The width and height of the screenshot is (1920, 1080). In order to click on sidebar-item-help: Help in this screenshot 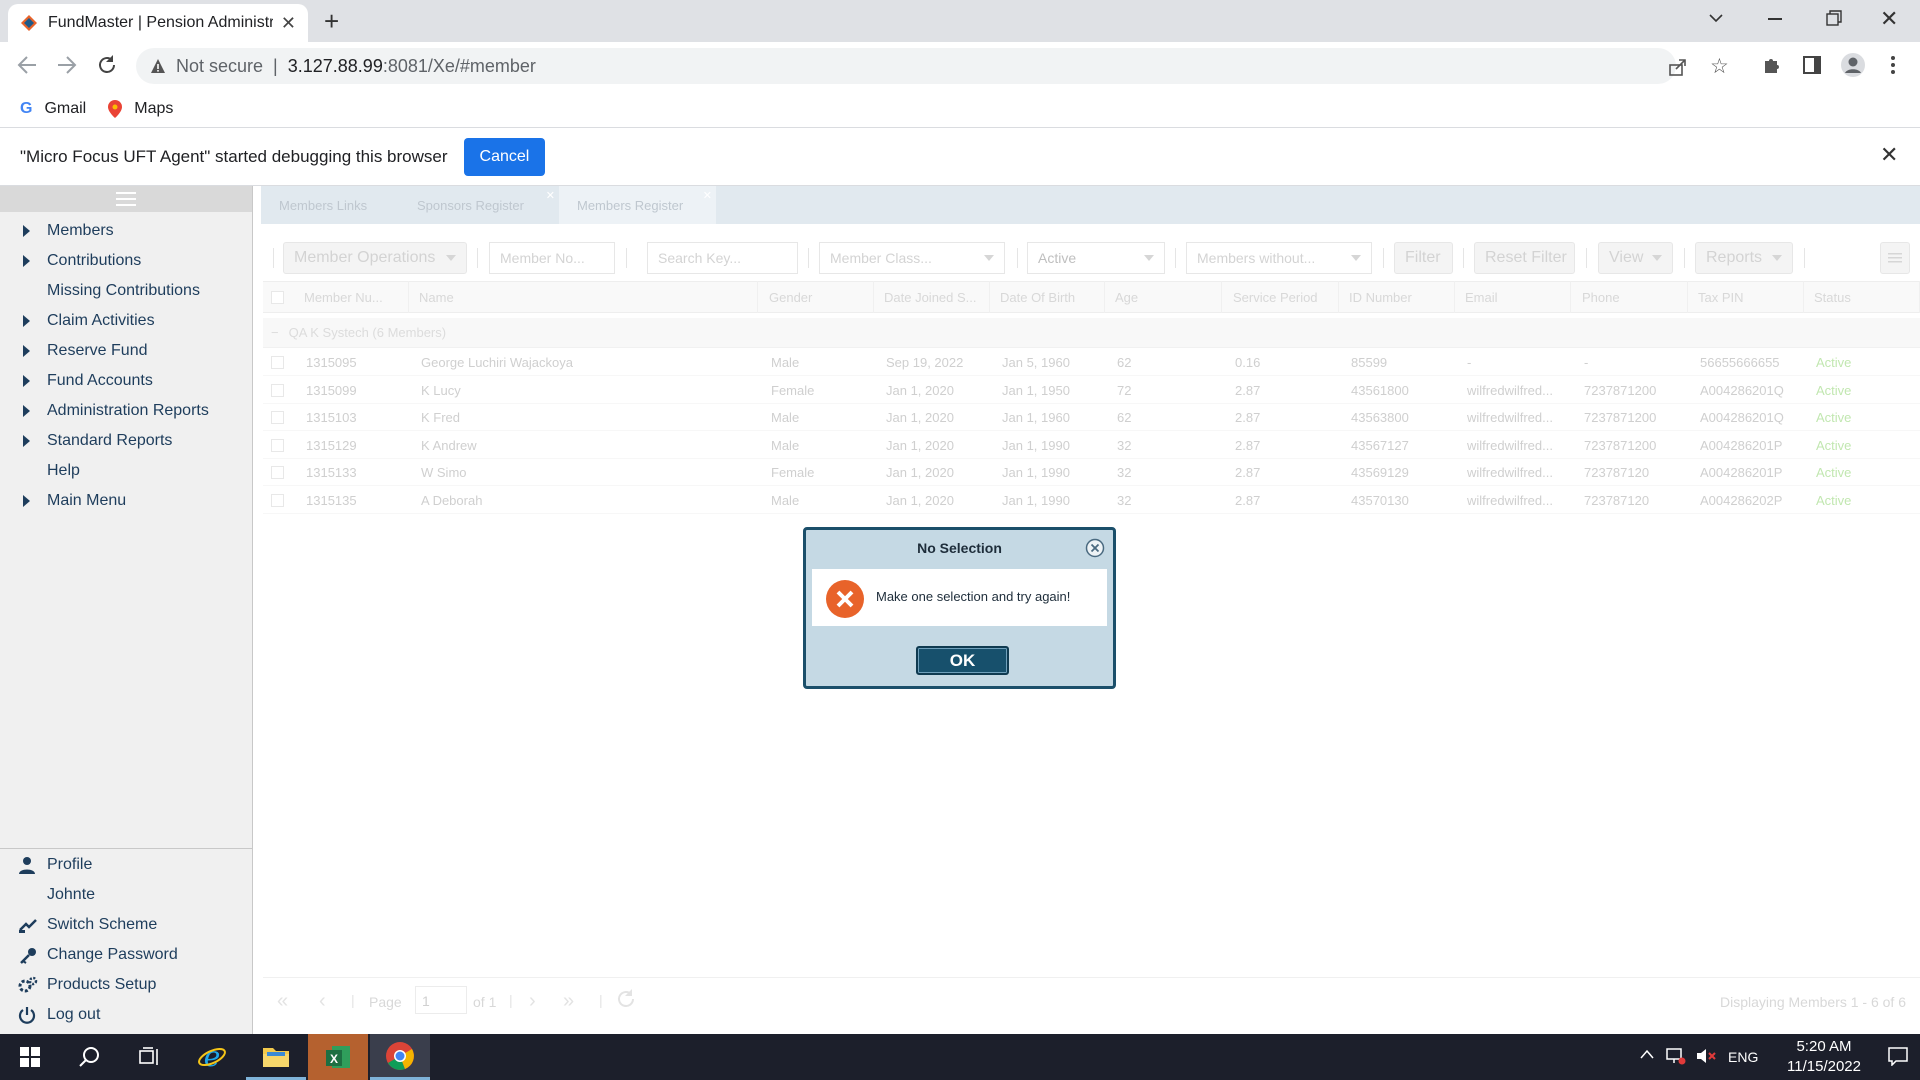, I will do `click(126, 471)`.